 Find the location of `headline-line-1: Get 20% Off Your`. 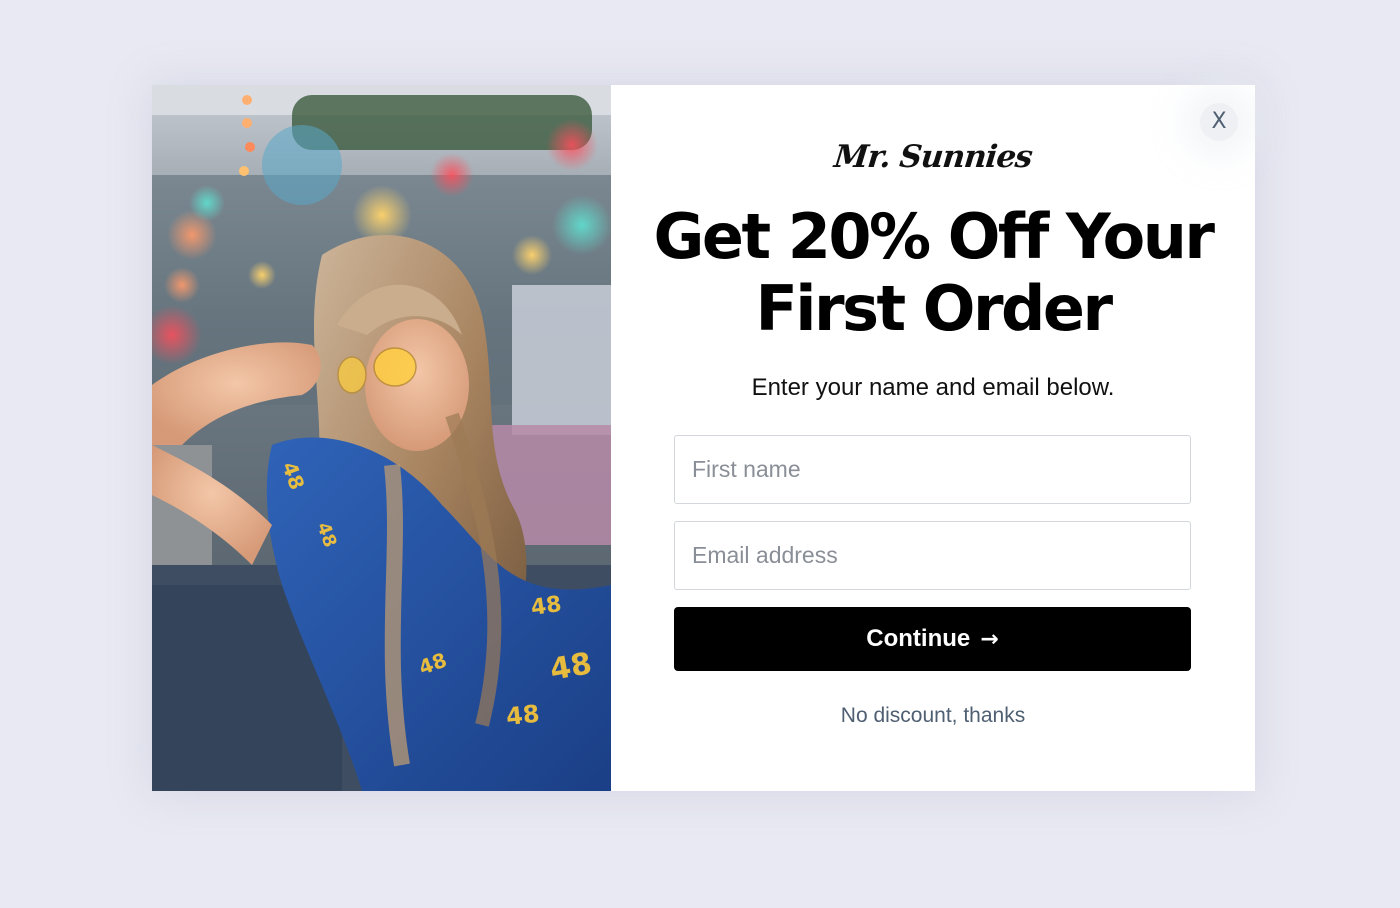

headline-line-1: Get 20% Off Your is located at coordinates (934, 236).